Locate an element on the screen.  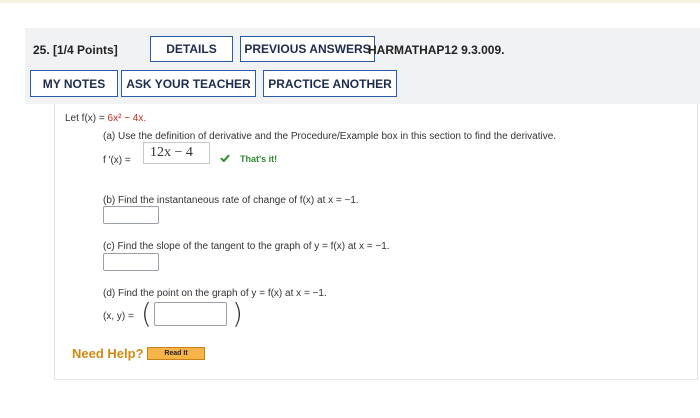
part-a-label: f '(x) = is located at coordinates (117, 160).